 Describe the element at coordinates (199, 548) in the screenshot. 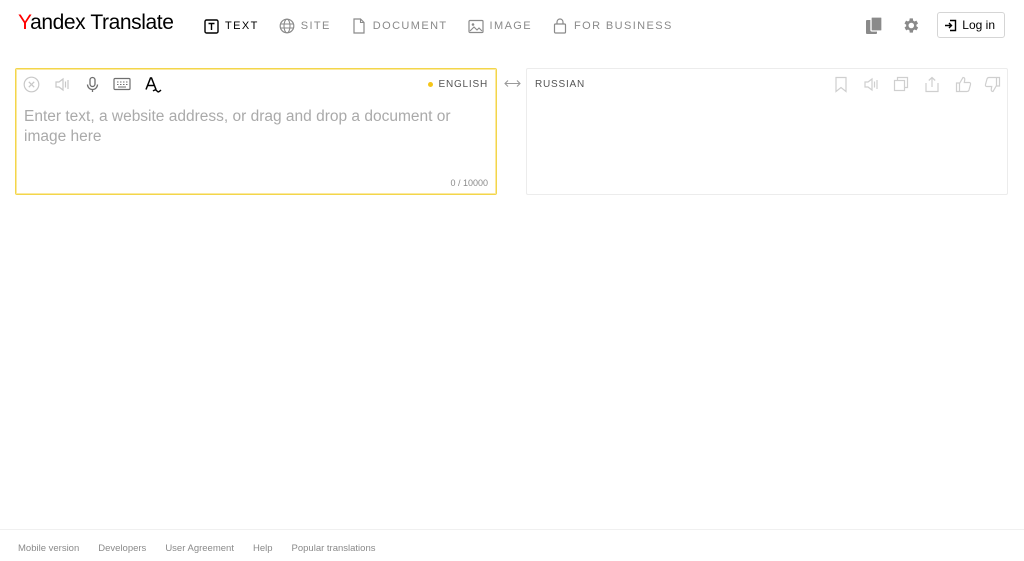

I see `footer-link-user-agreement: User Agreement` at that location.